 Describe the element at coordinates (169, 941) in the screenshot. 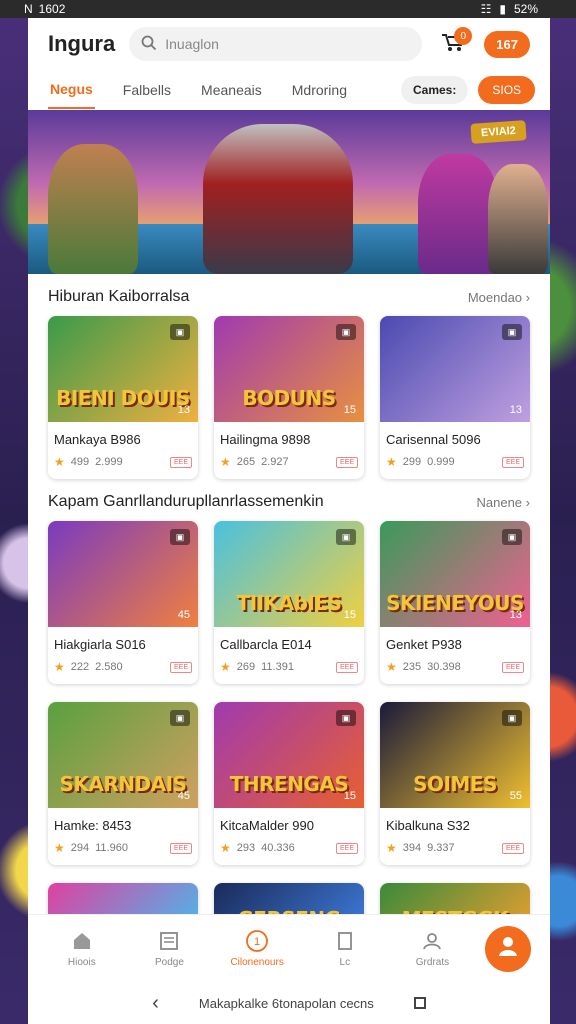

I see `news-icon` at that location.